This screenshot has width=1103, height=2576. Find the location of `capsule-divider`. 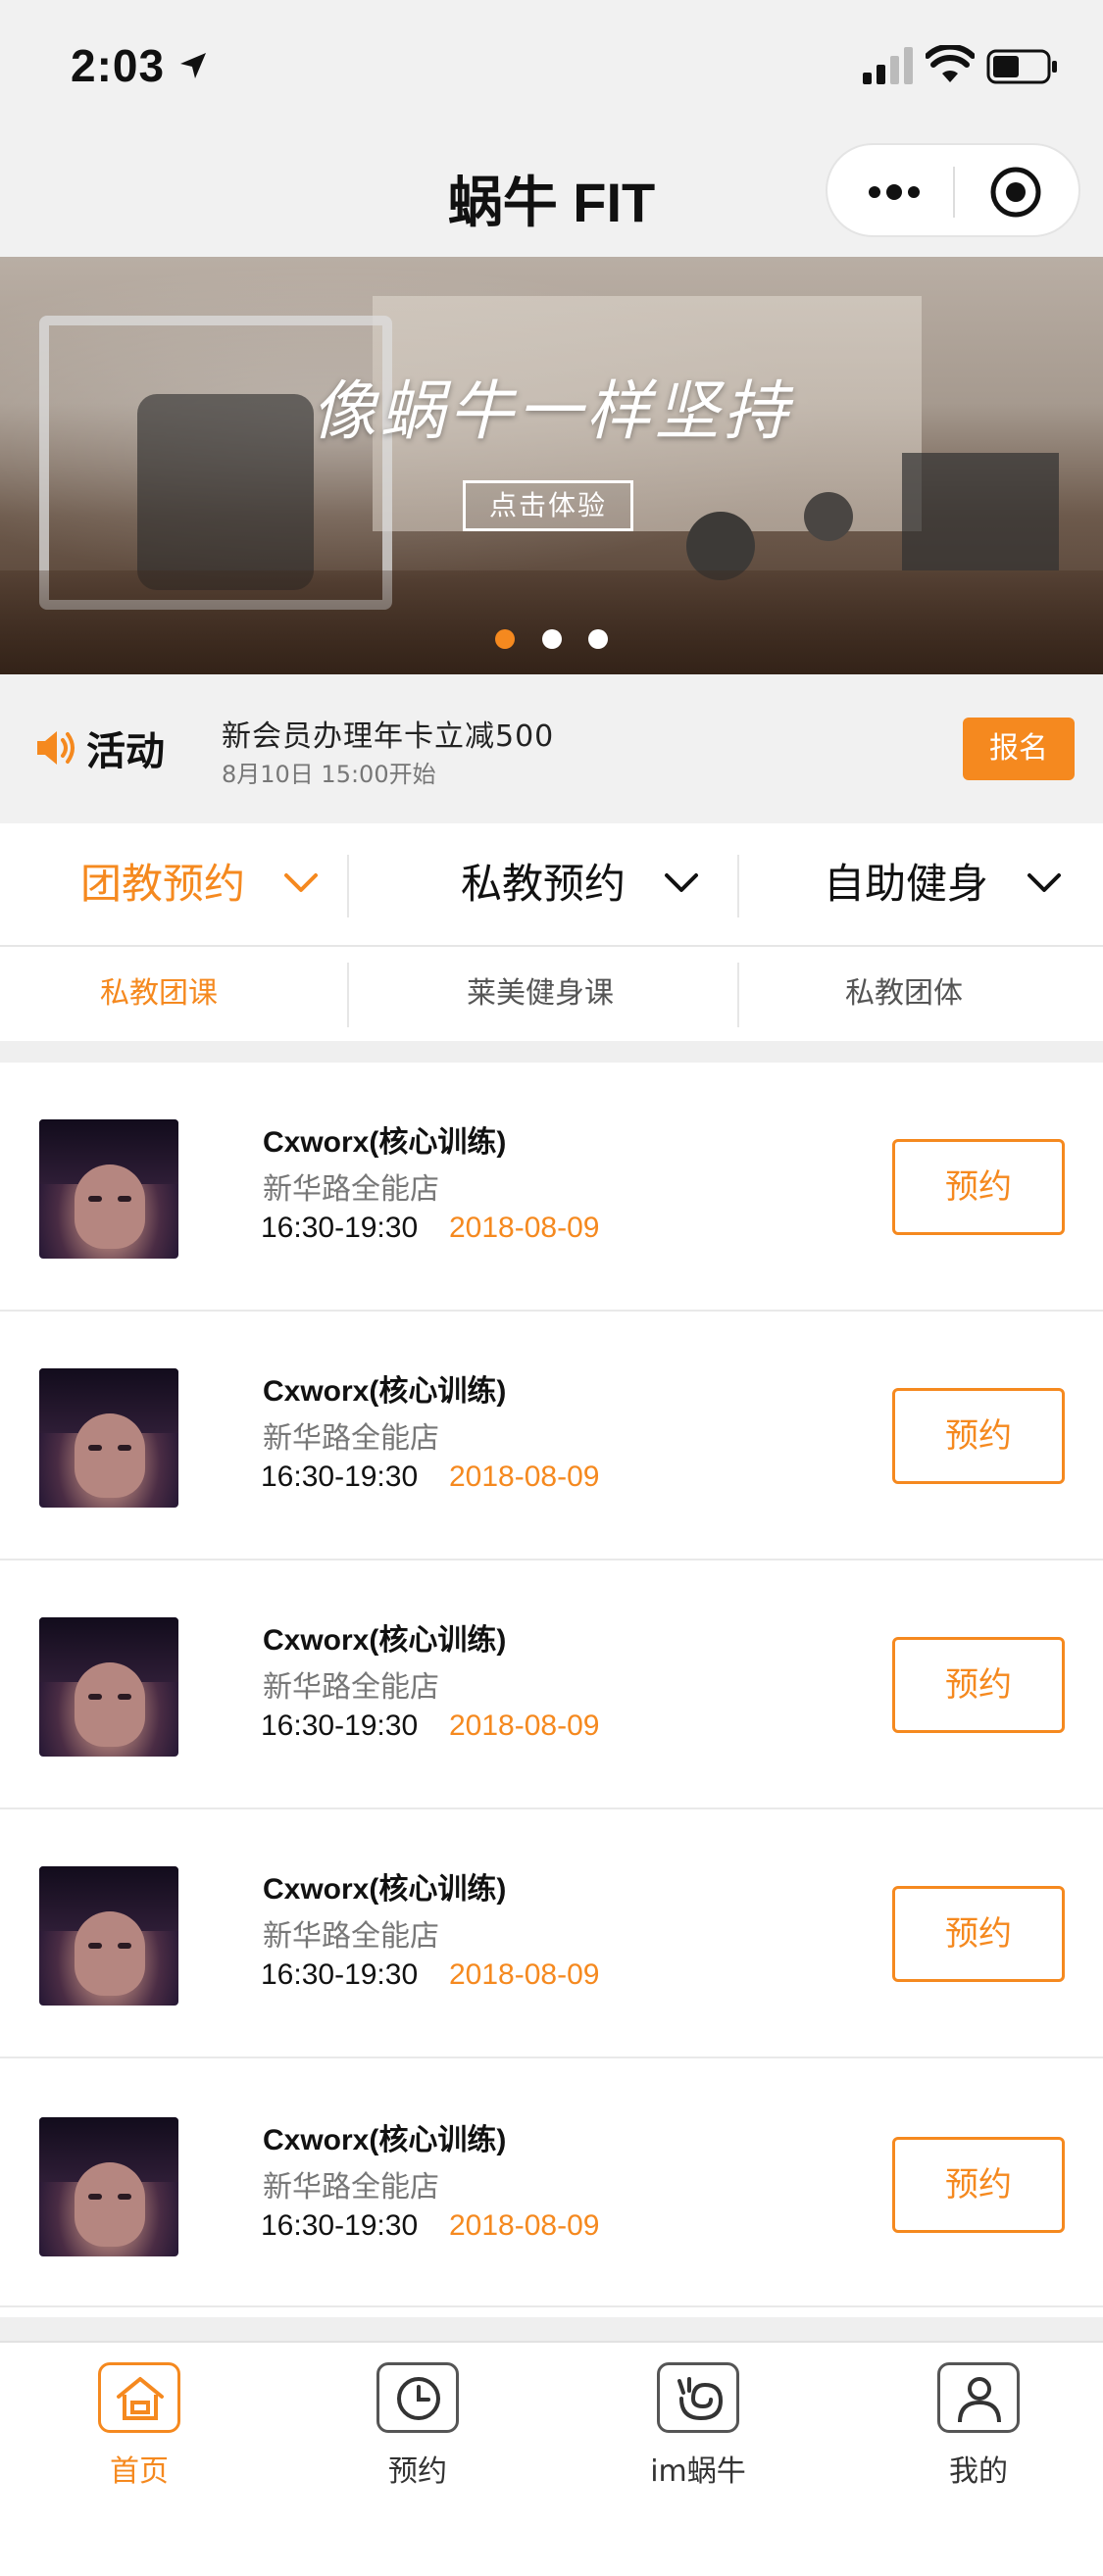

capsule-divider is located at coordinates (954, 192).